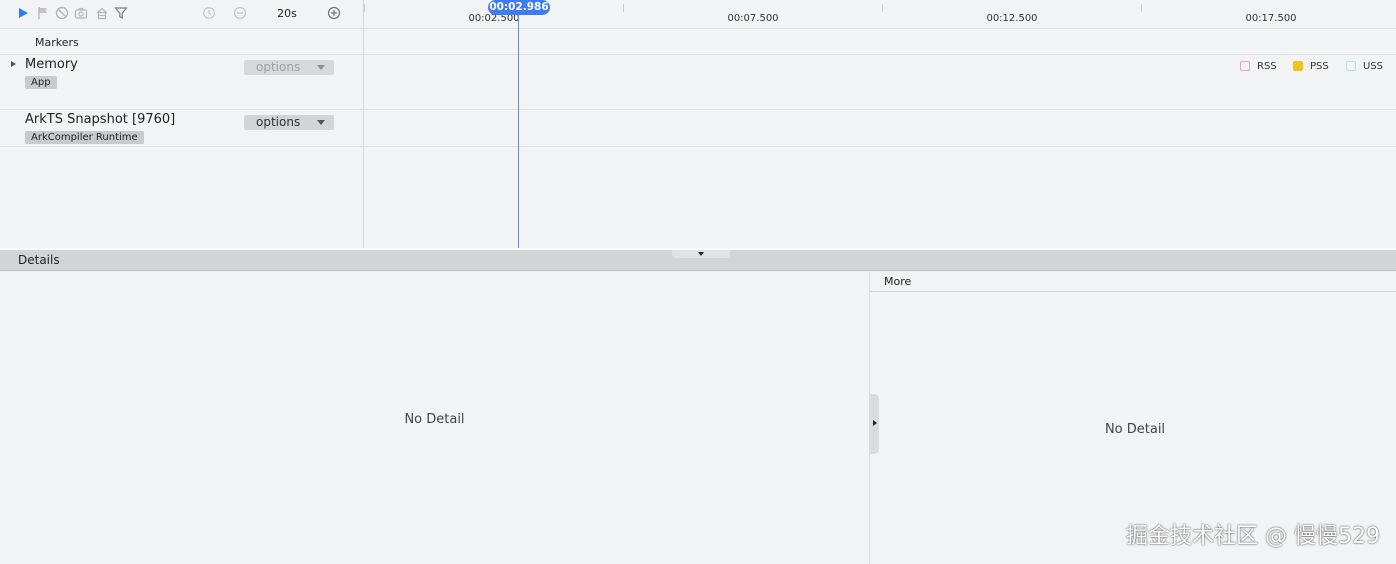 The width and height of the screenshot is (1396, 564). I want to click on memory-lane-title: Memory, so click(51, 64).